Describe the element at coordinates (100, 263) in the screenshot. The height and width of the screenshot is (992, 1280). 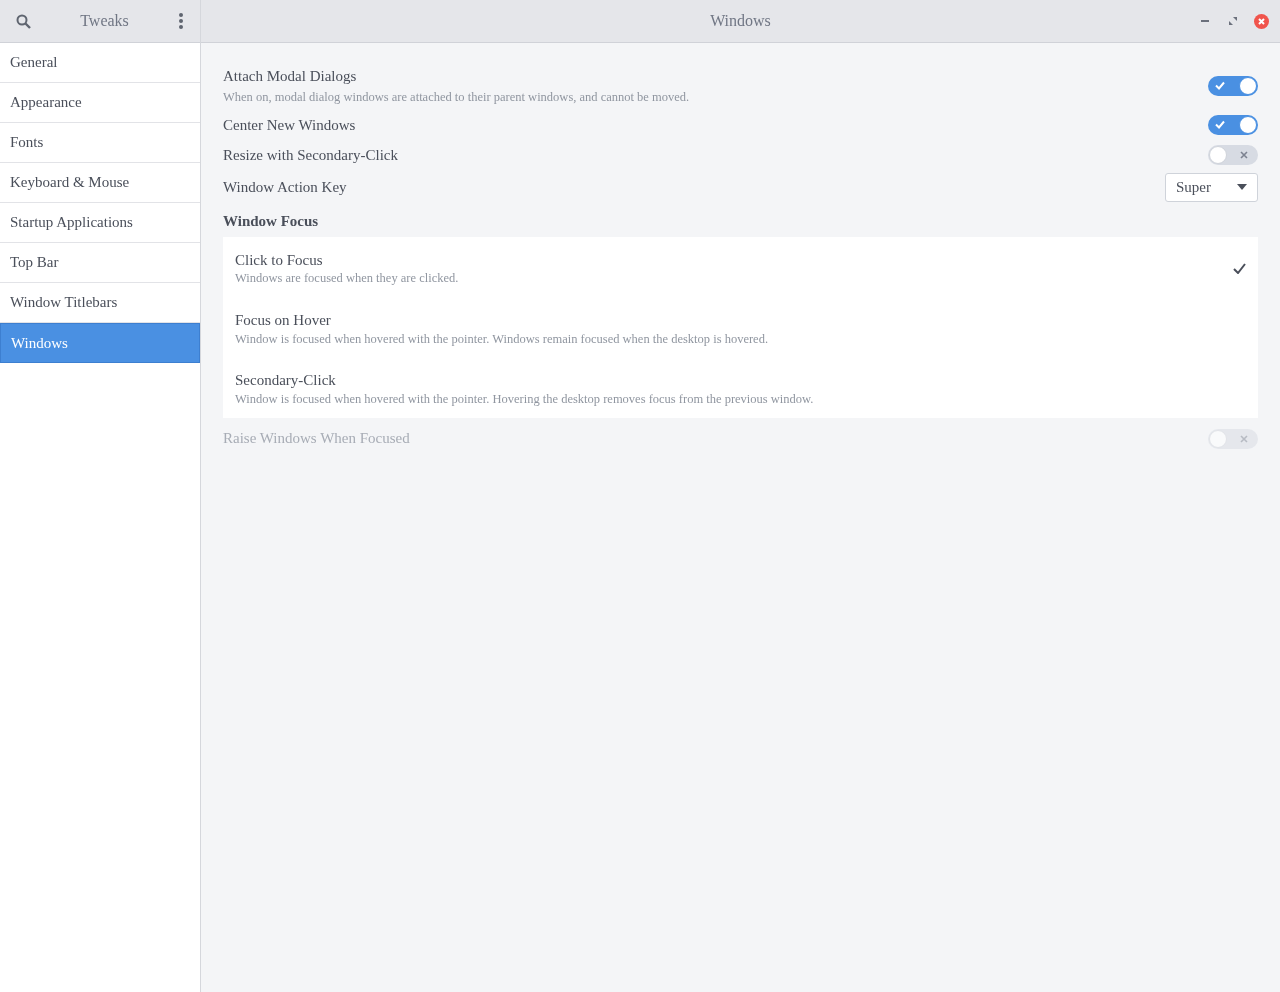
I see `sidebar-item: Top Bar` at that location.